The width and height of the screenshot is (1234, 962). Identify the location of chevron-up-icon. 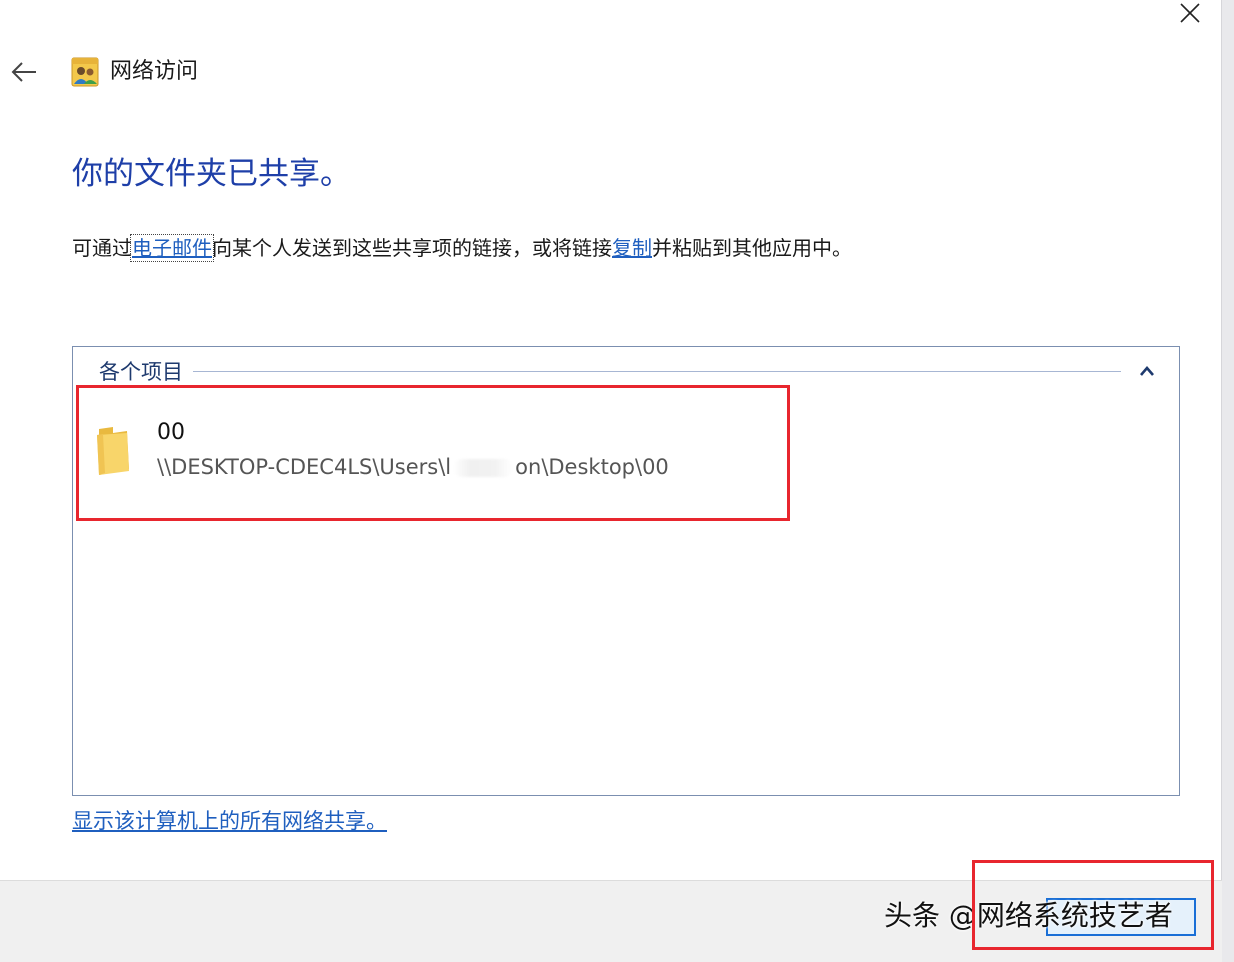
(1147, 371).